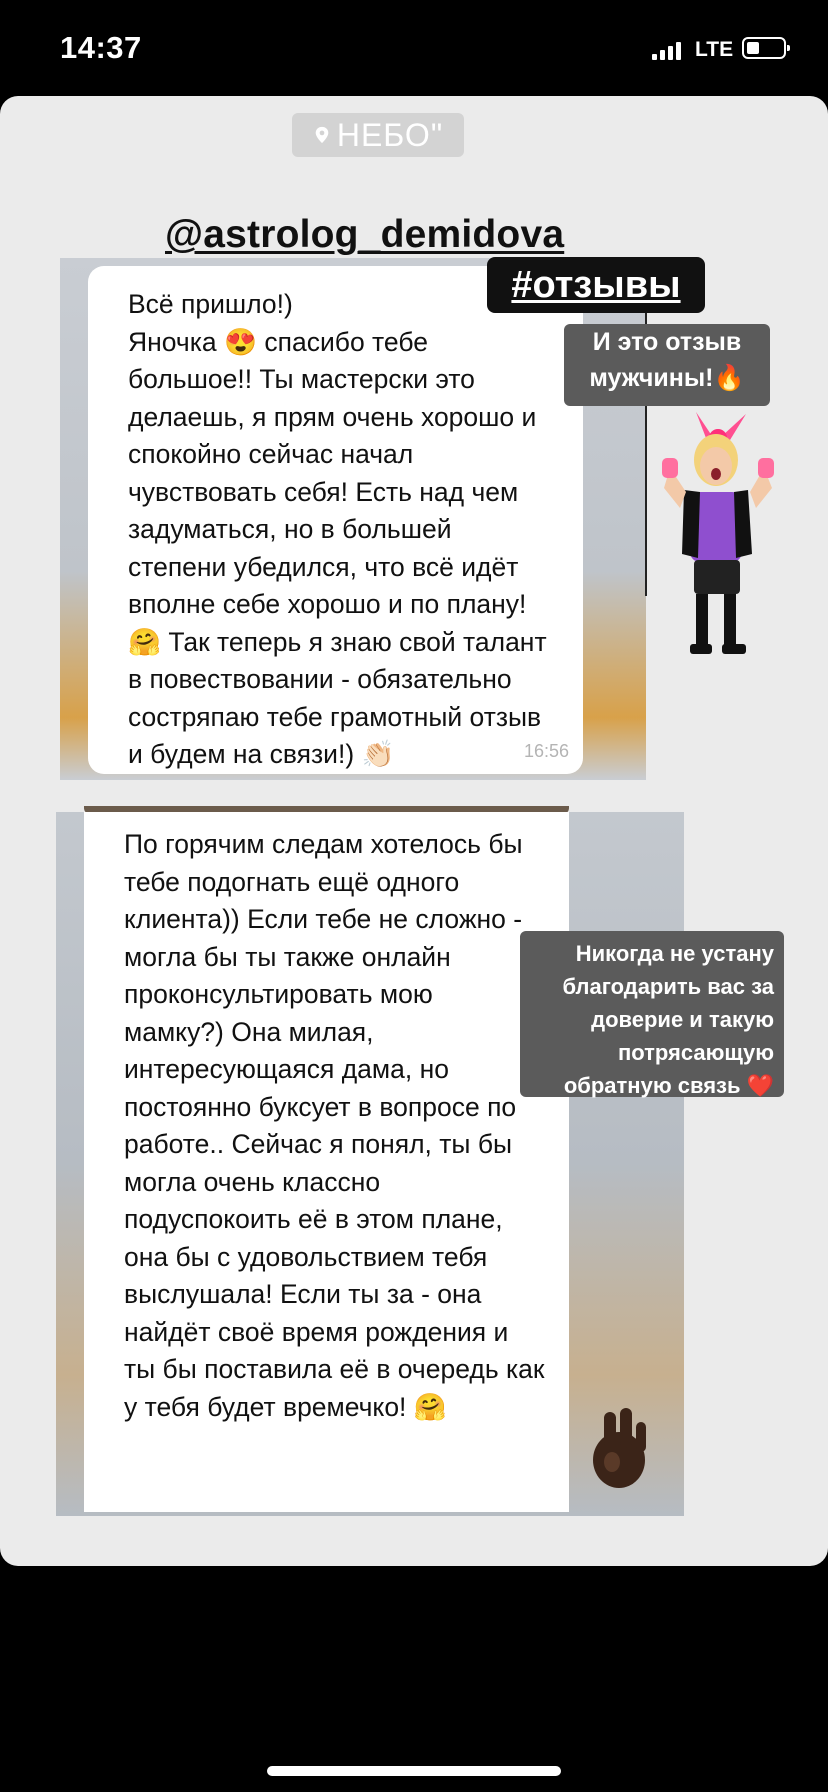  Describe the element at coordinates (667, 51) in the screenshot. I see `signal-icon` at that location.